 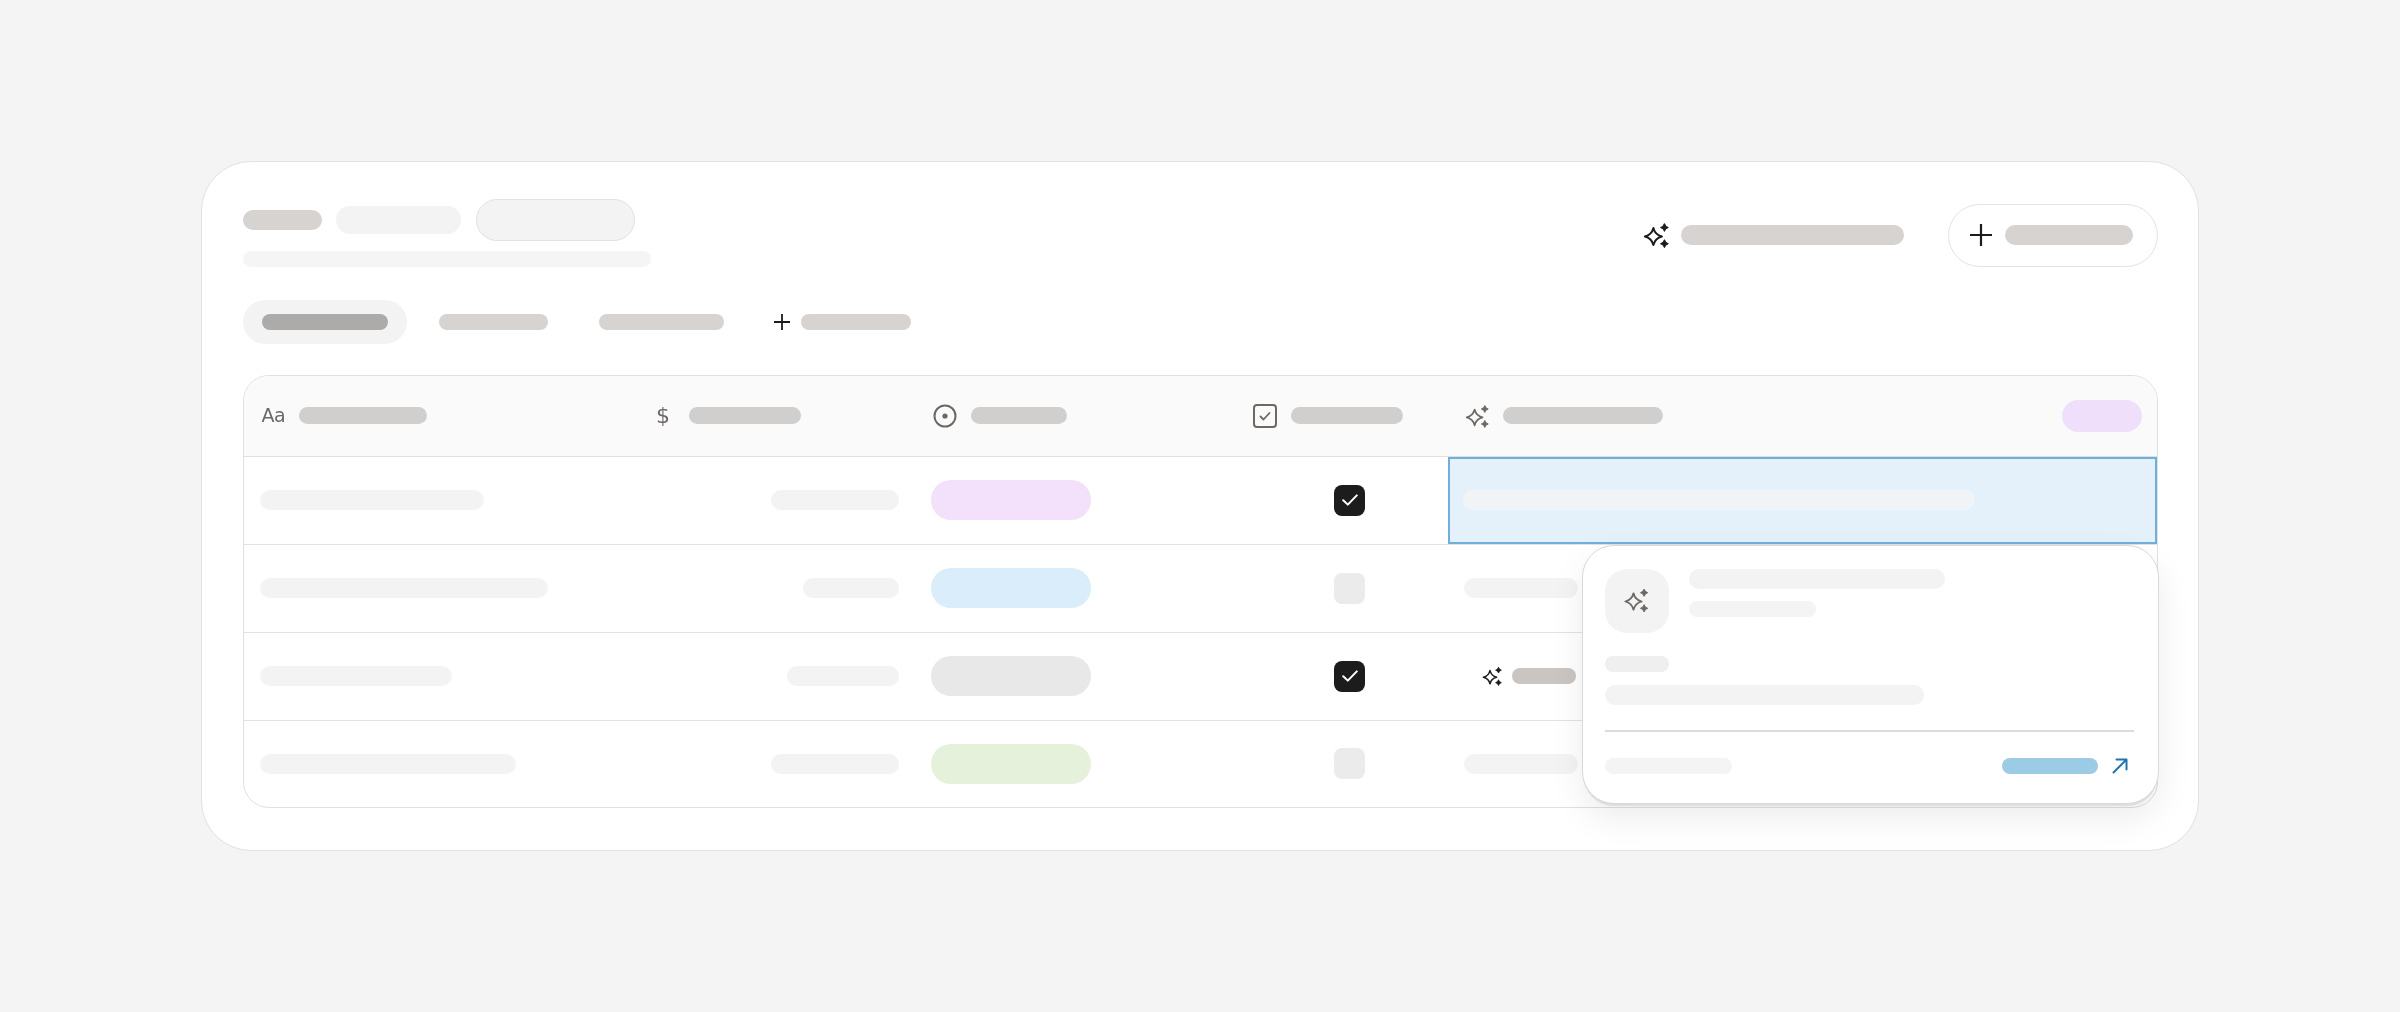 What do you see at coordinates (1802, 500) in the screenshot?
I see `selected-cell` at bounding box center [1802, 500].